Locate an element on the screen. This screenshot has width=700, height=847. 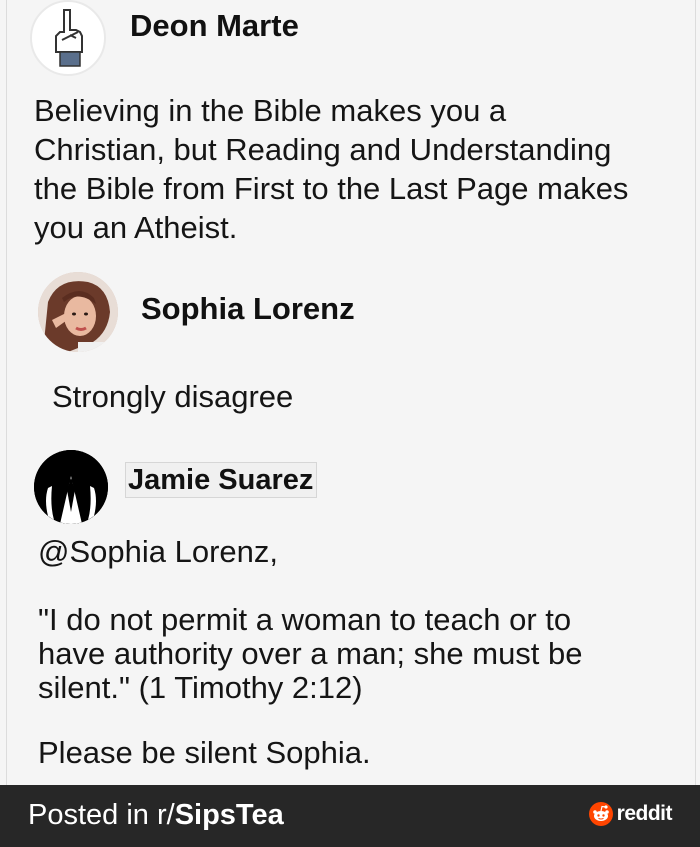
posted-in-prefix: Posted in r/ is located at coordinates (101, 815).